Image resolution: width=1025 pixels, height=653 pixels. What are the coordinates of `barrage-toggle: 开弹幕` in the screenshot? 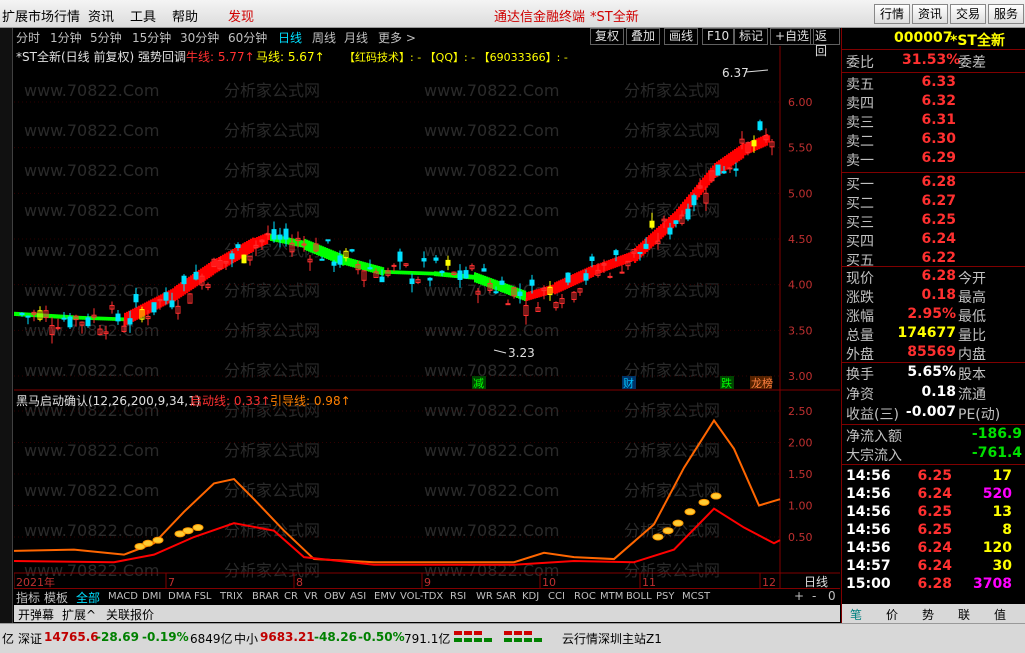 It's located at (36, 614).